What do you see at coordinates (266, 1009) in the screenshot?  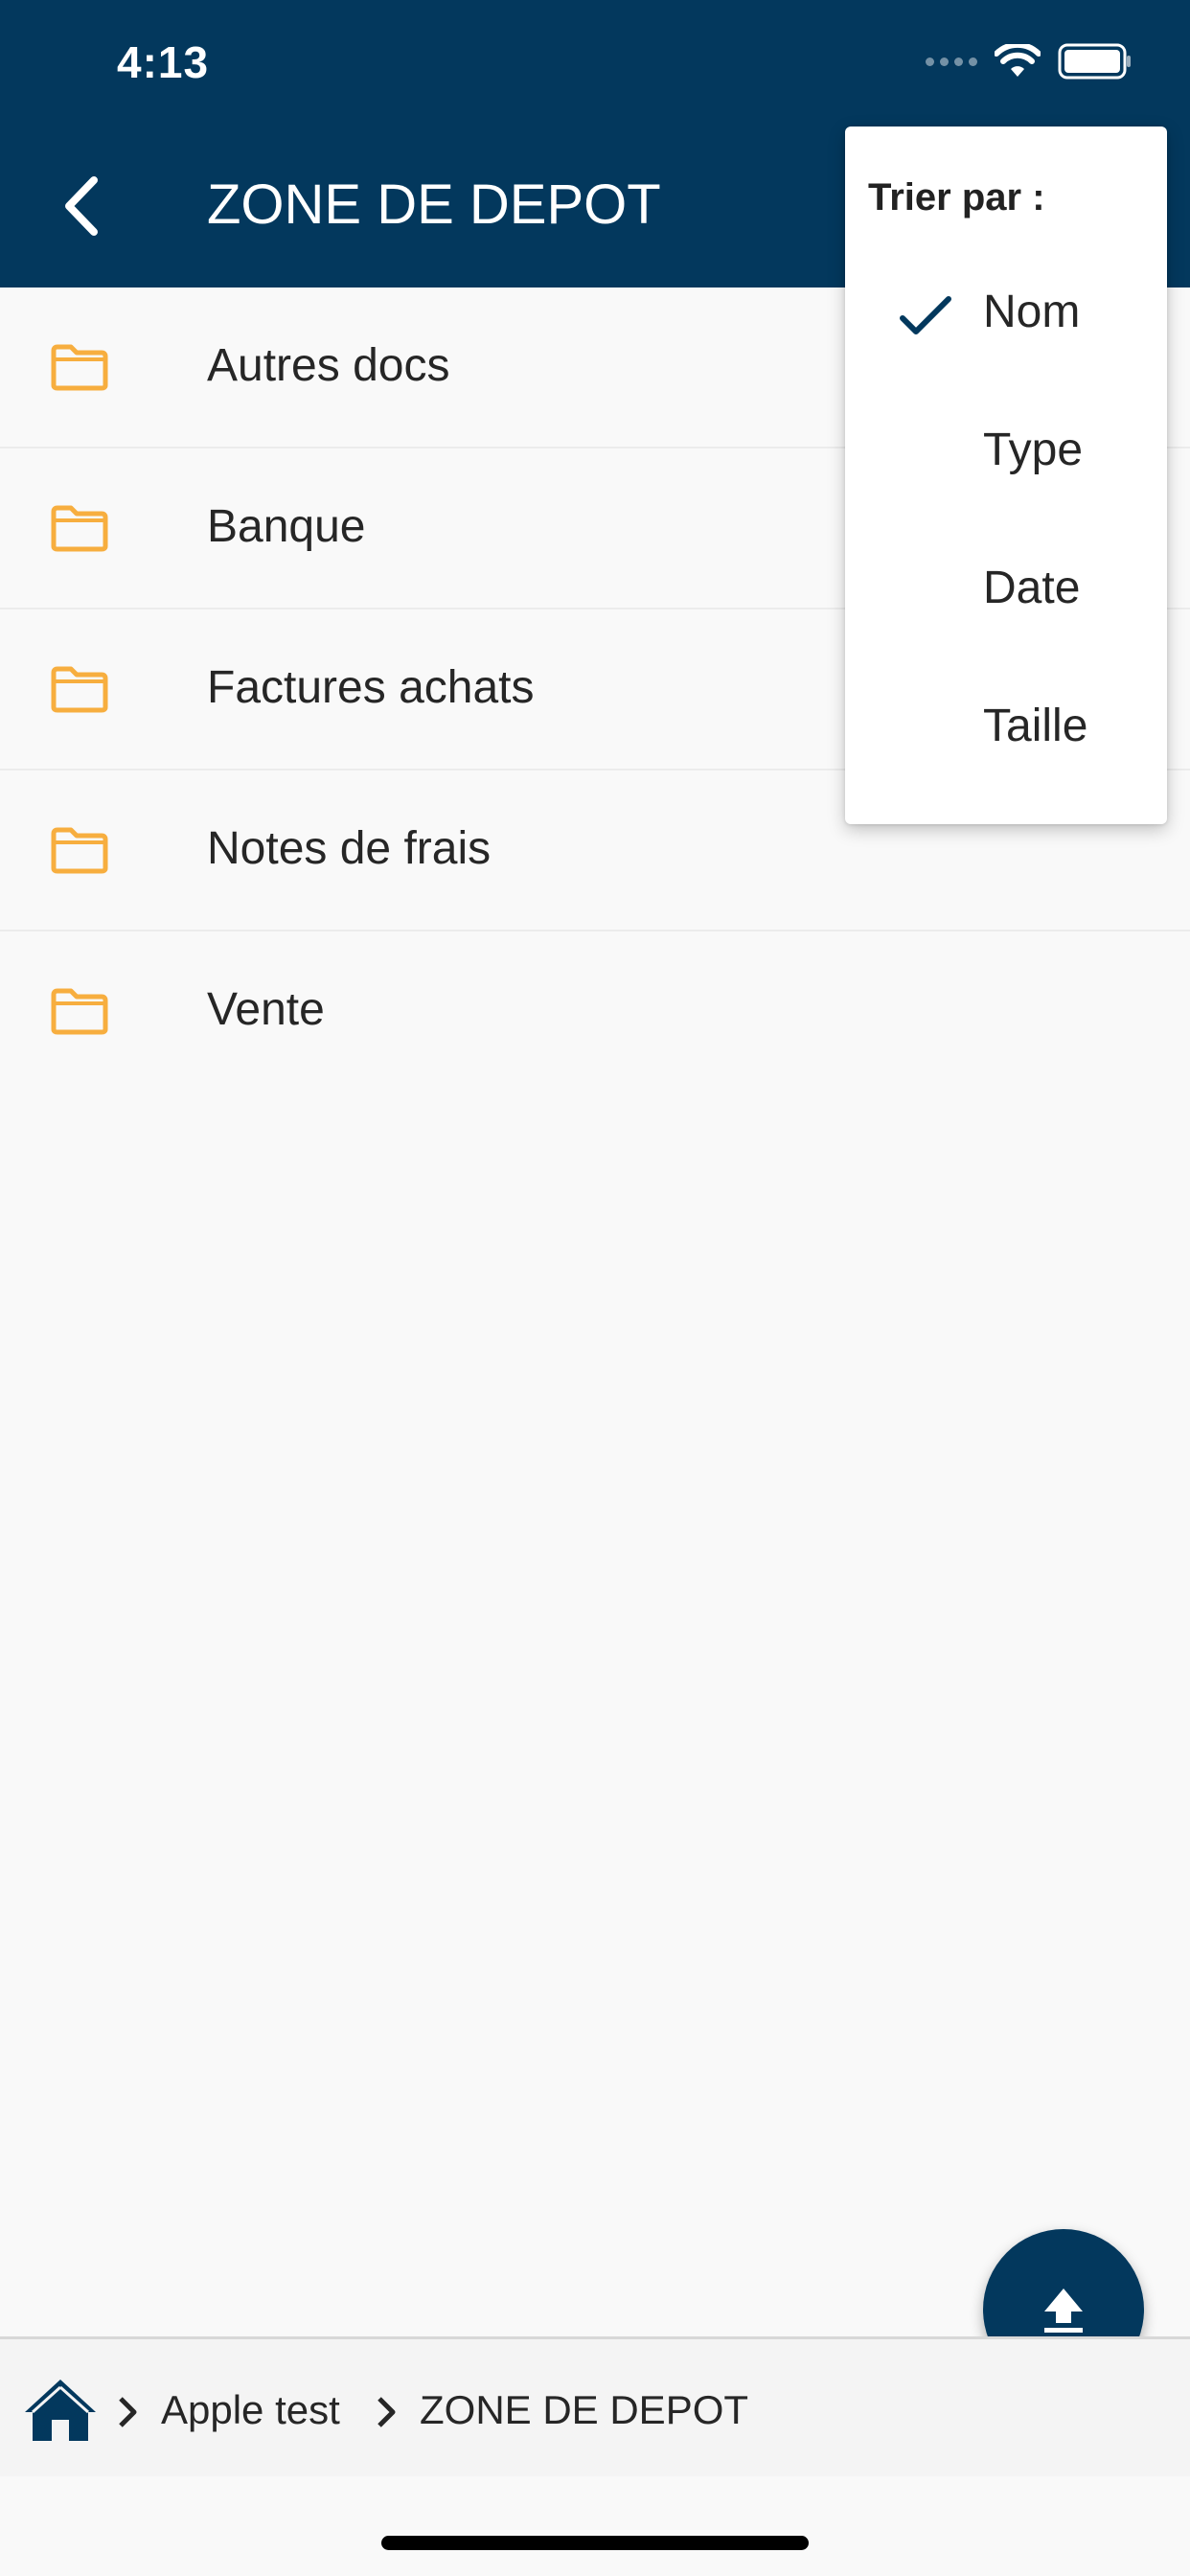 I see `folder-name: Vente` at bounding box center [266, 1009].